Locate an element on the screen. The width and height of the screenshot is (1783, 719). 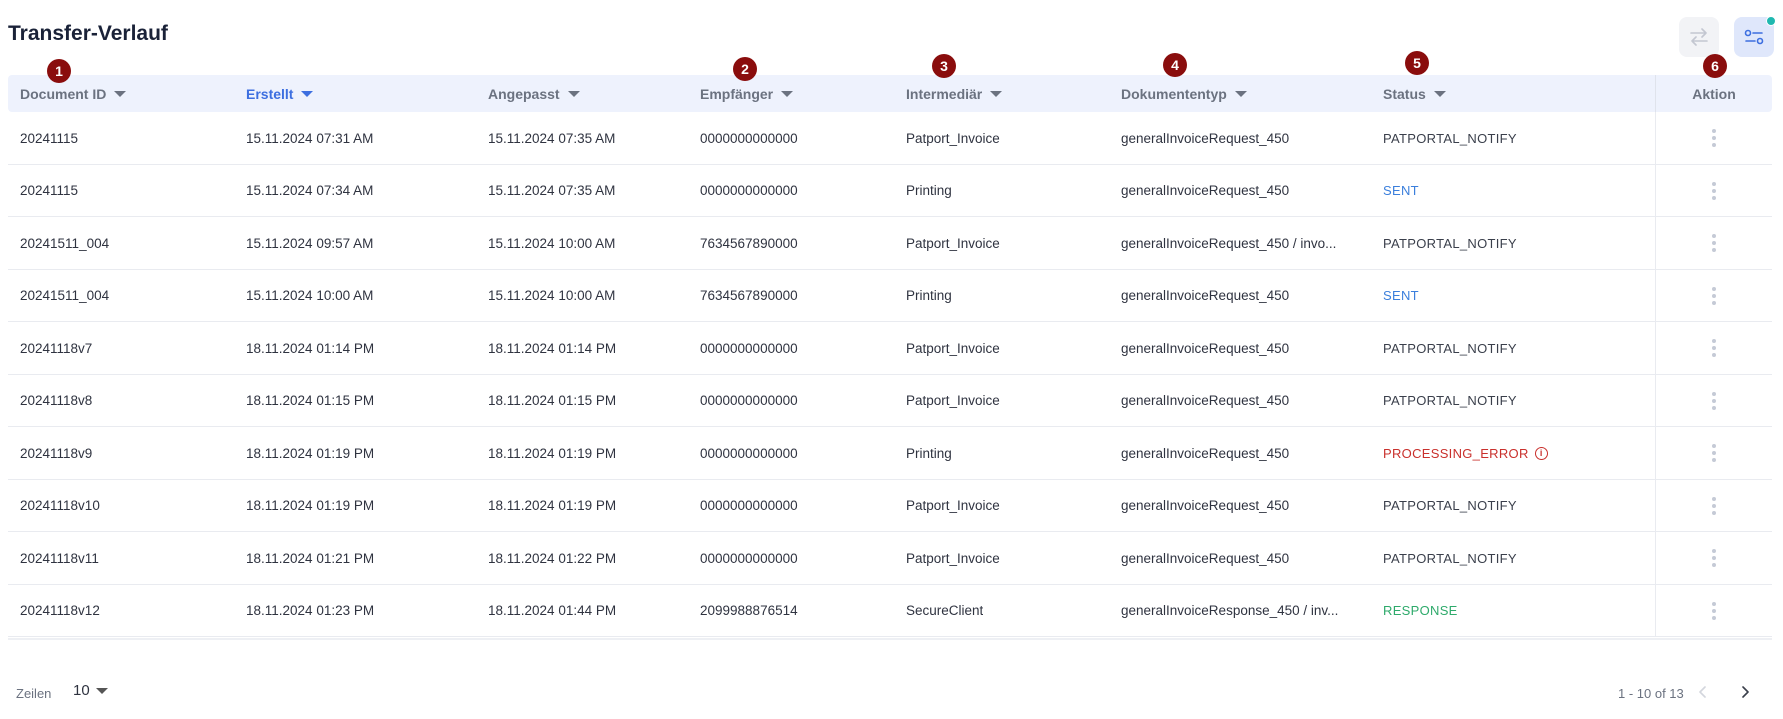
column-header-angepasst: Angepasst is located at coordinates (534, 93).